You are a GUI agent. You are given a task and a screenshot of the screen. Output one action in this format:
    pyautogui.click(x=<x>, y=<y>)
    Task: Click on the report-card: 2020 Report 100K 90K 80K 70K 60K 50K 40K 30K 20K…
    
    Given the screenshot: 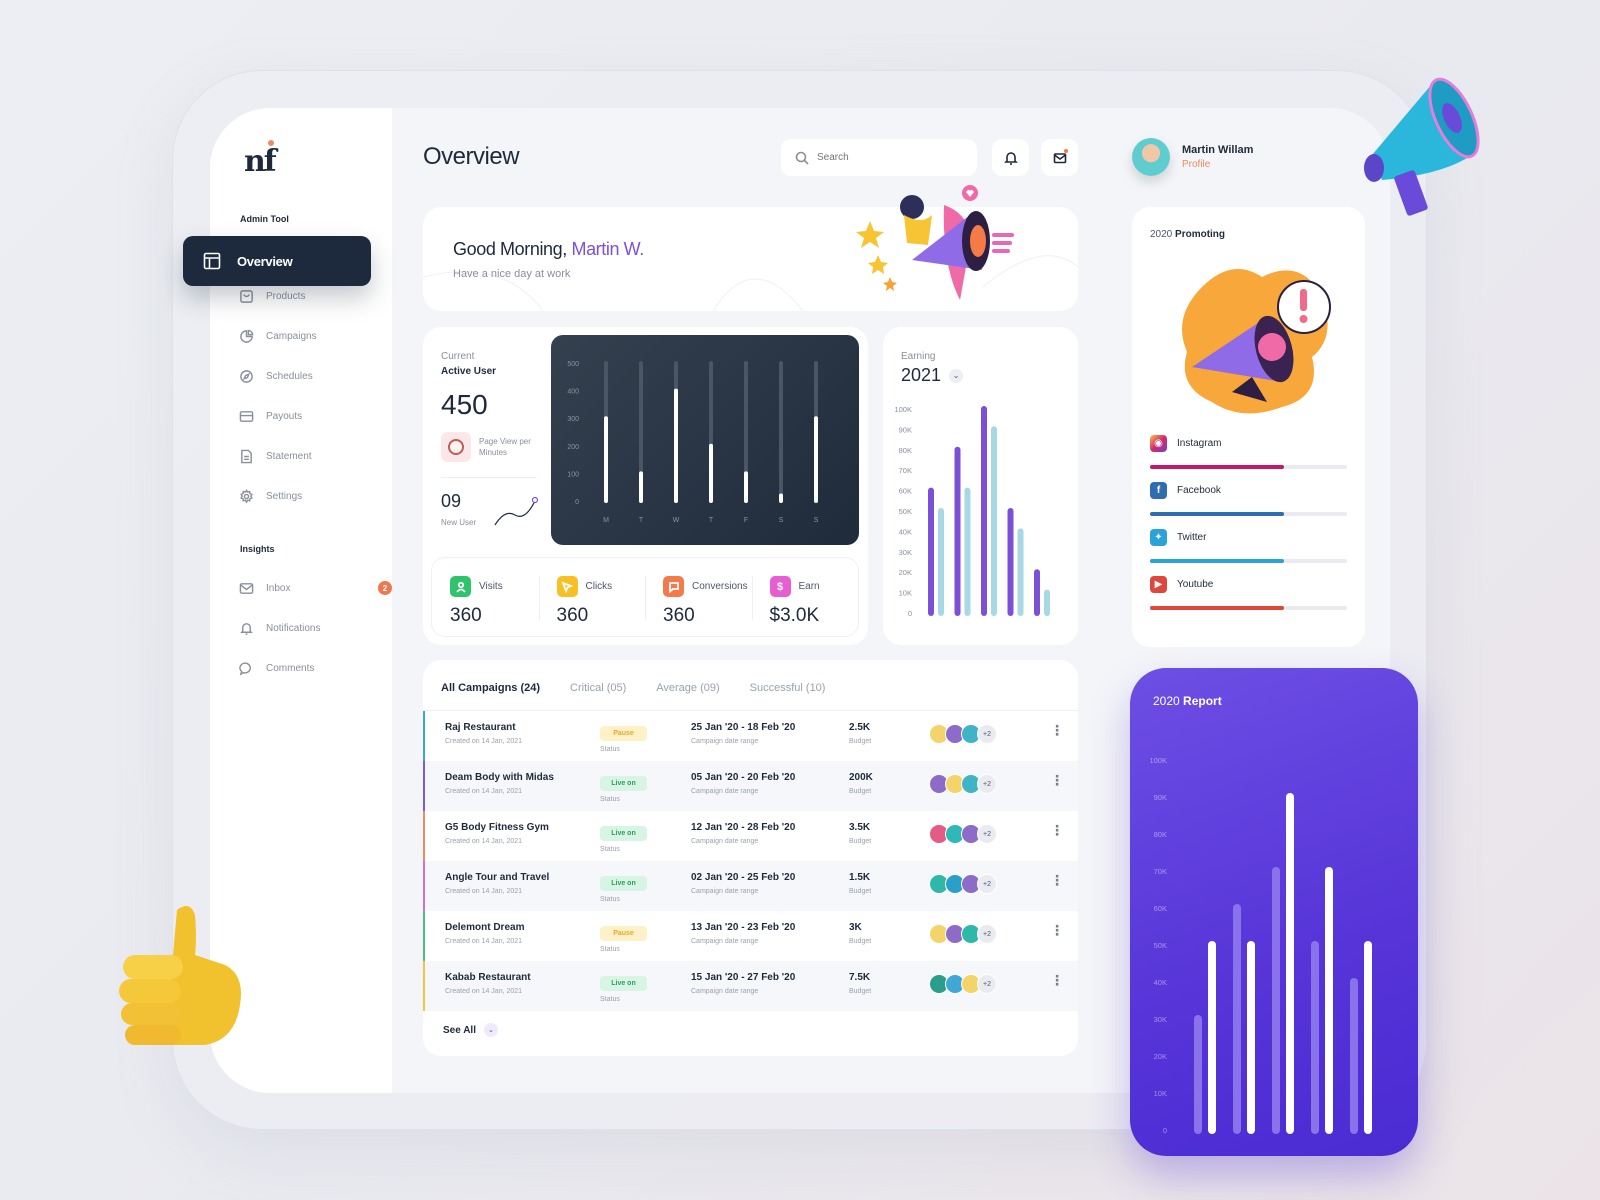 What is the action you would take?
    pyautogui.click(x=1274, y=912)
    